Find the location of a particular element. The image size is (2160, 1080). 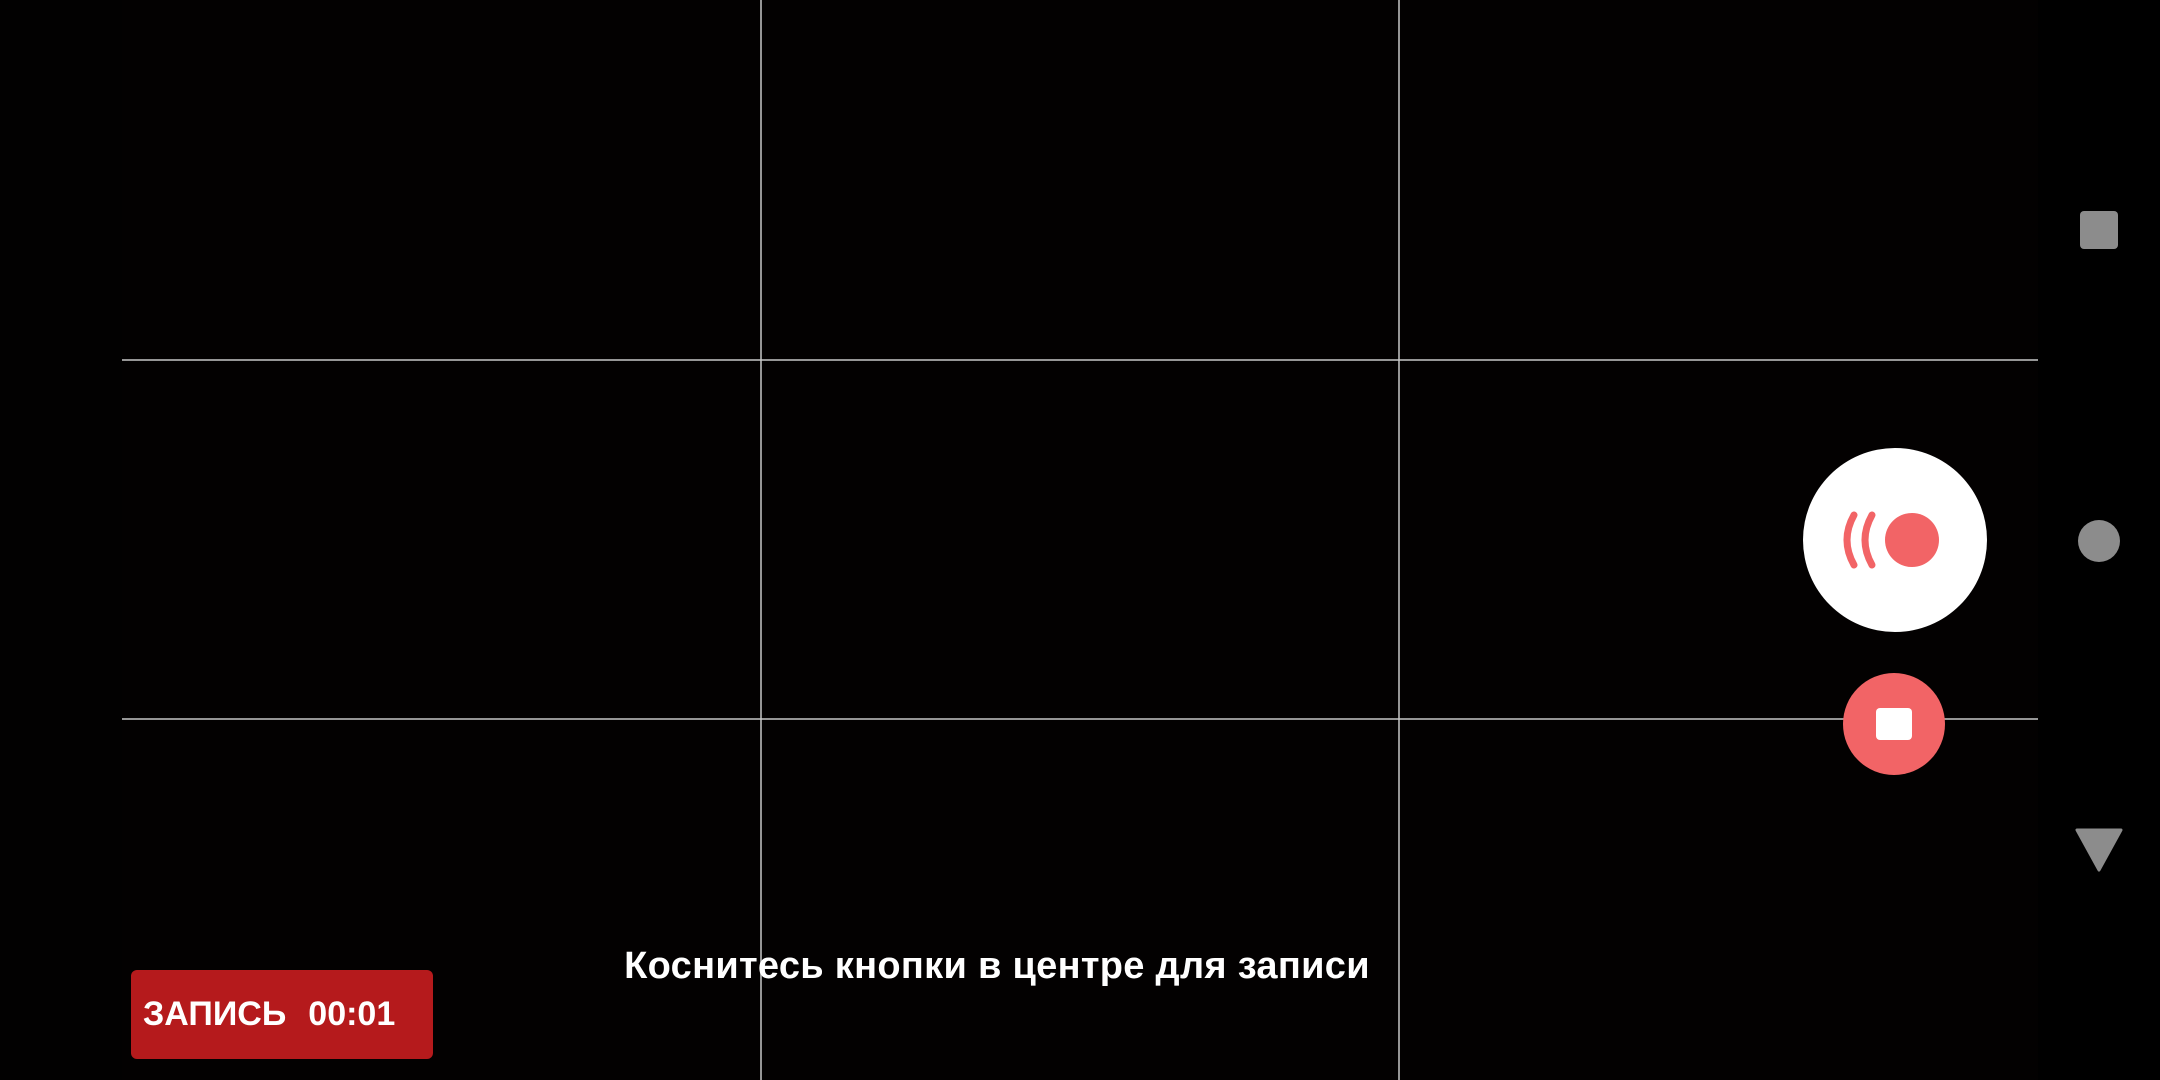

home-icon is located at coordinates (2099, 541).